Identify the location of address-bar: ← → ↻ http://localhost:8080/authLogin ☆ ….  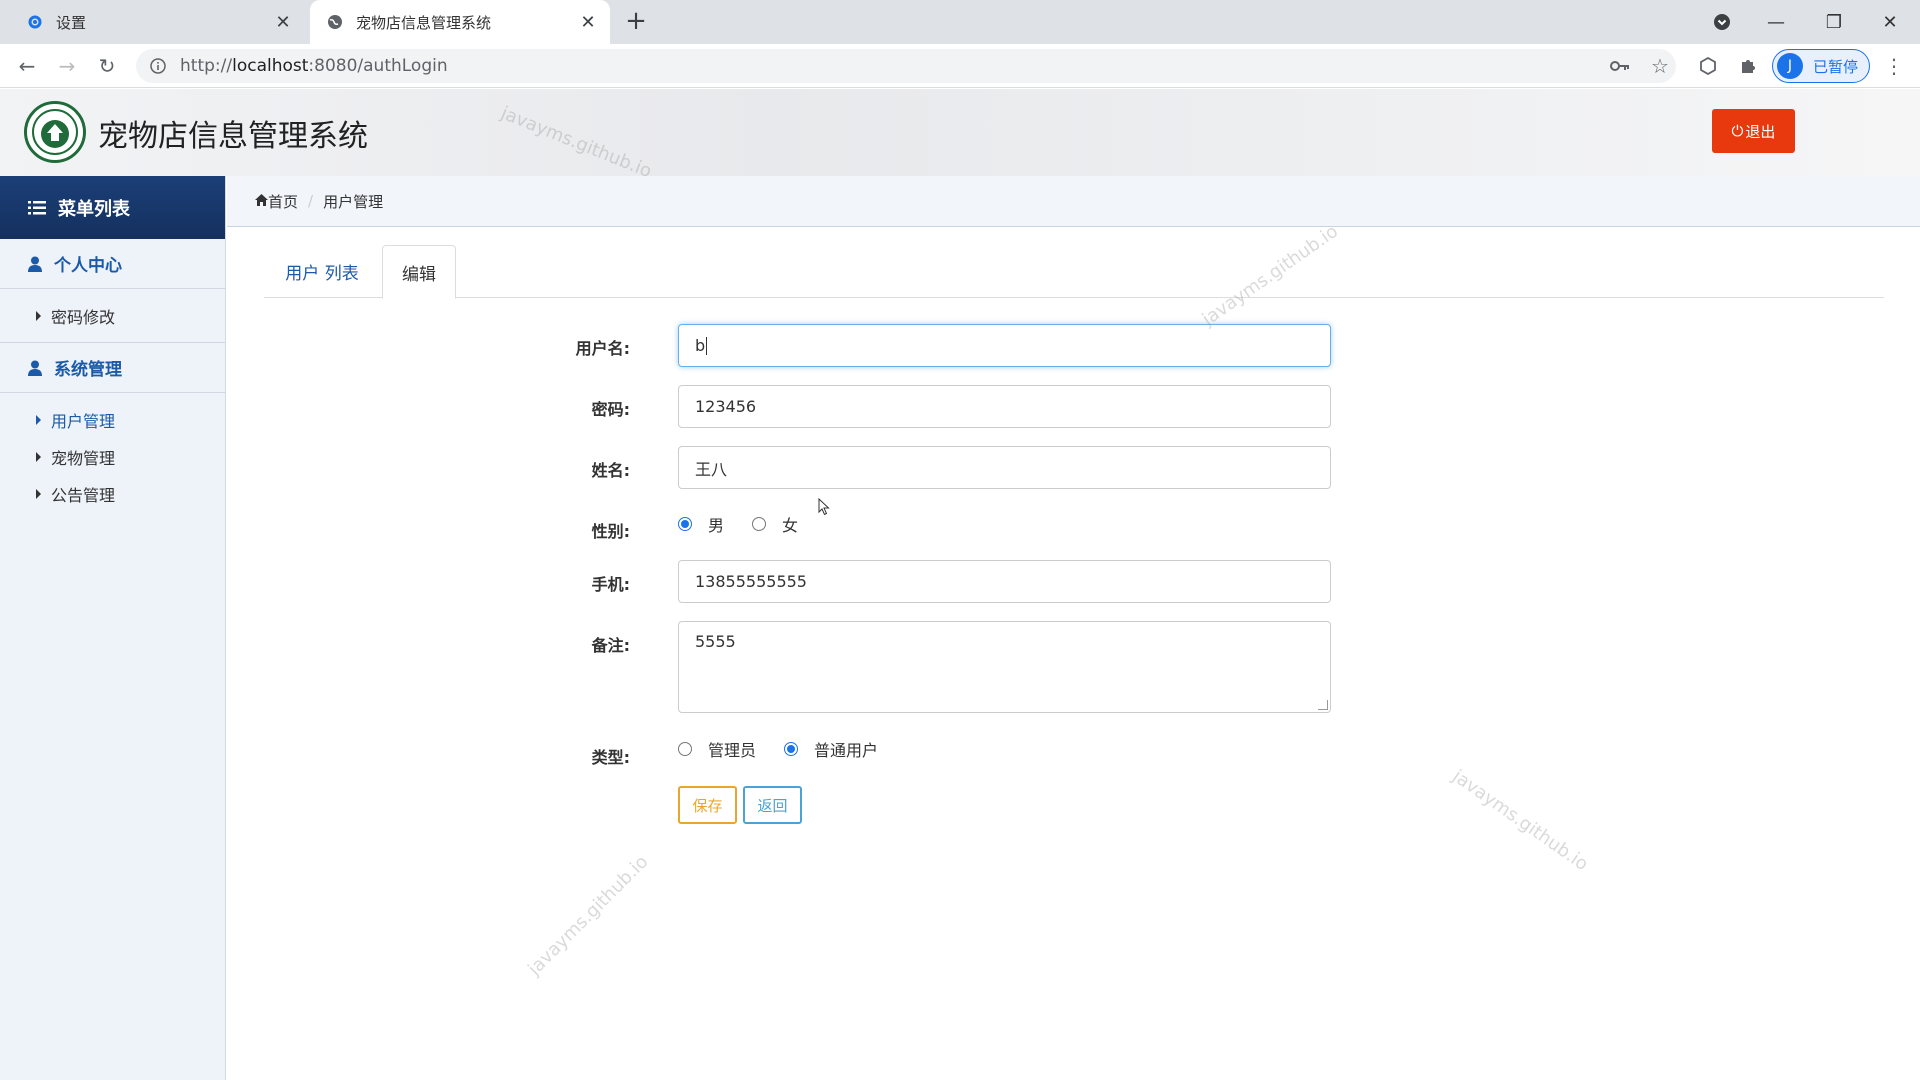
(960, 66).